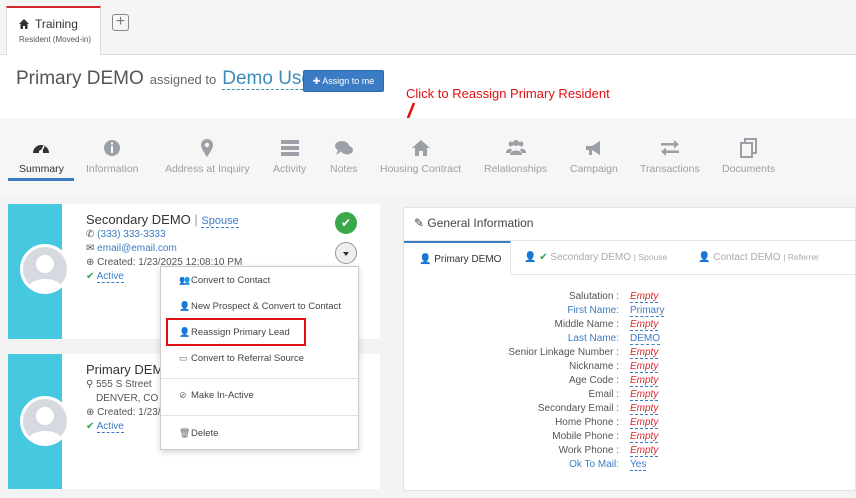 The image size is (856, 498). Describe the element at coordinates (587, 422) in the screenshot. I see `field-label: Home Phone :` at that location.